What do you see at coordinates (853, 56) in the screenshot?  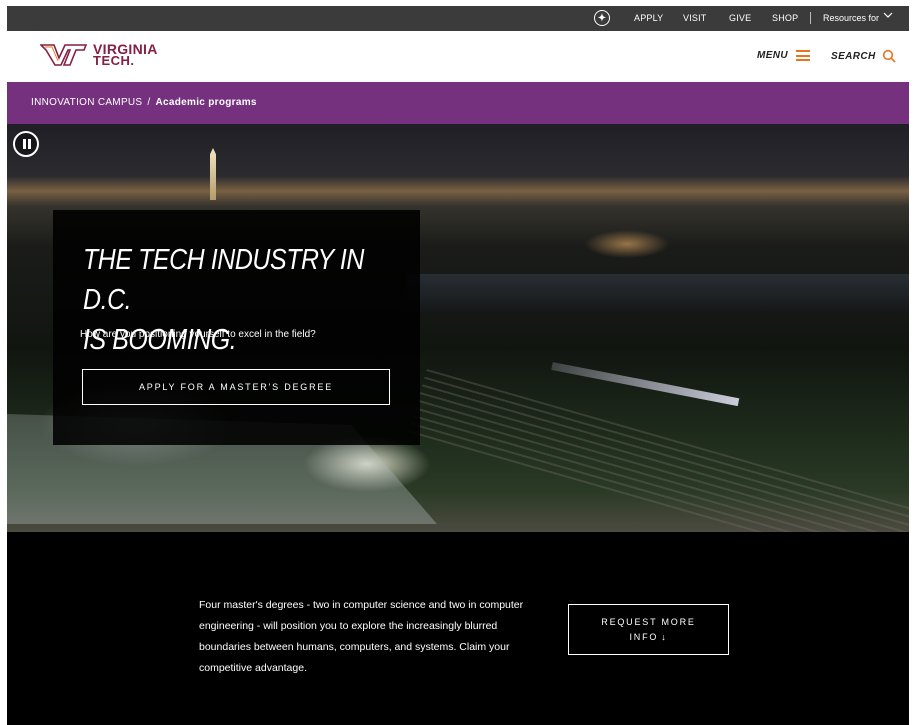 I see `search-label: SEARCH` at bounding box center [853, 56].